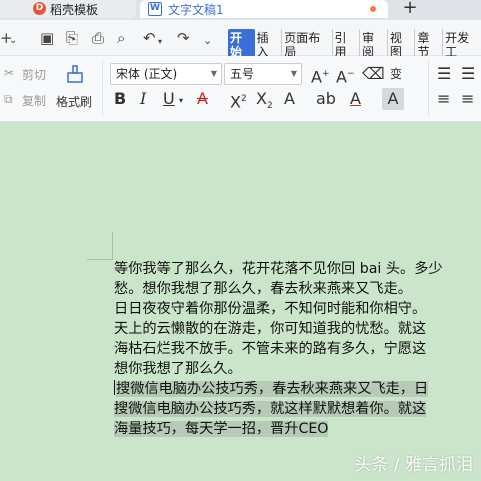  What do you see at coordinates (98, 38) in the screenshot?
I see `print-icon: ⎙` at bounding box center [98, 38].